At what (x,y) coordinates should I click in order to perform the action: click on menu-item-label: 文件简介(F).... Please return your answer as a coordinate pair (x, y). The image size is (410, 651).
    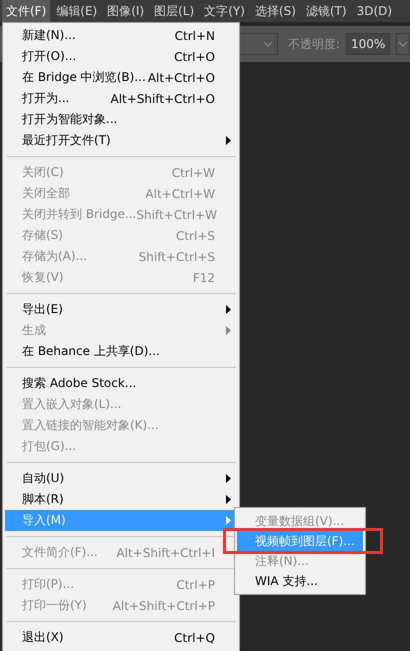
    Looking at the image, I should click on (60, 552).